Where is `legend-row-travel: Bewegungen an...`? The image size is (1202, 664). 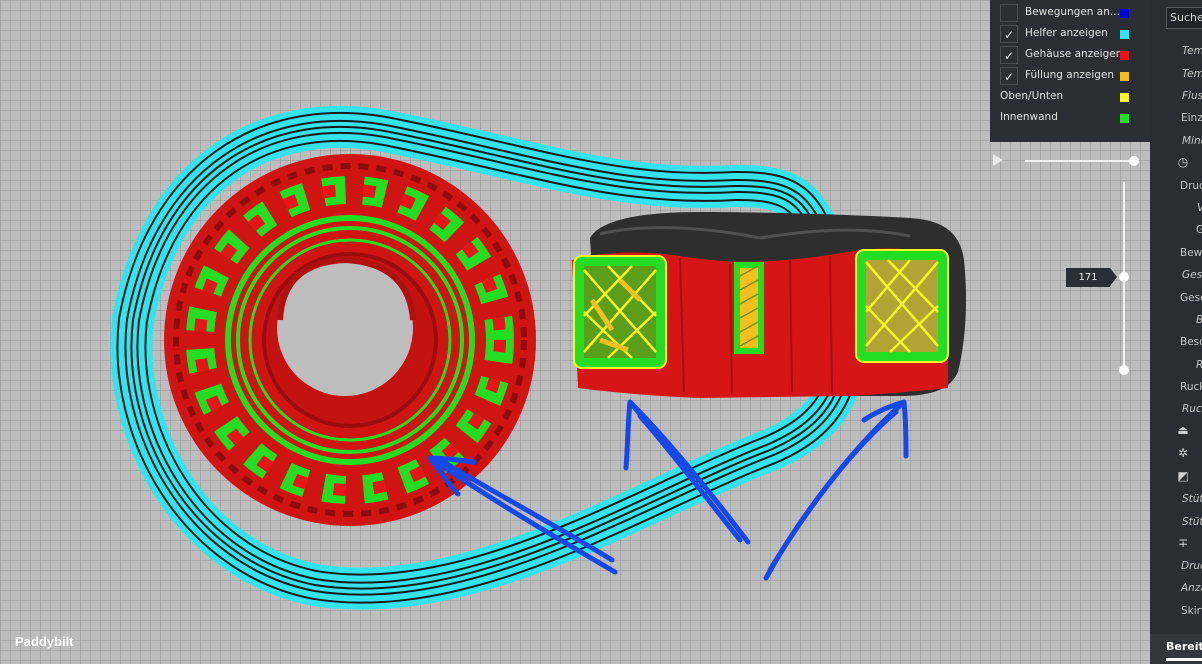 legend-row-travel: Bewegungen an... is located at coordinates (1070, 14).